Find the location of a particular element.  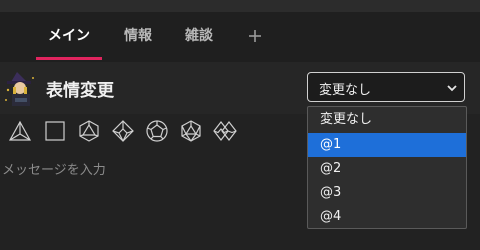

d8-icon is located at coordinates (89, 131).